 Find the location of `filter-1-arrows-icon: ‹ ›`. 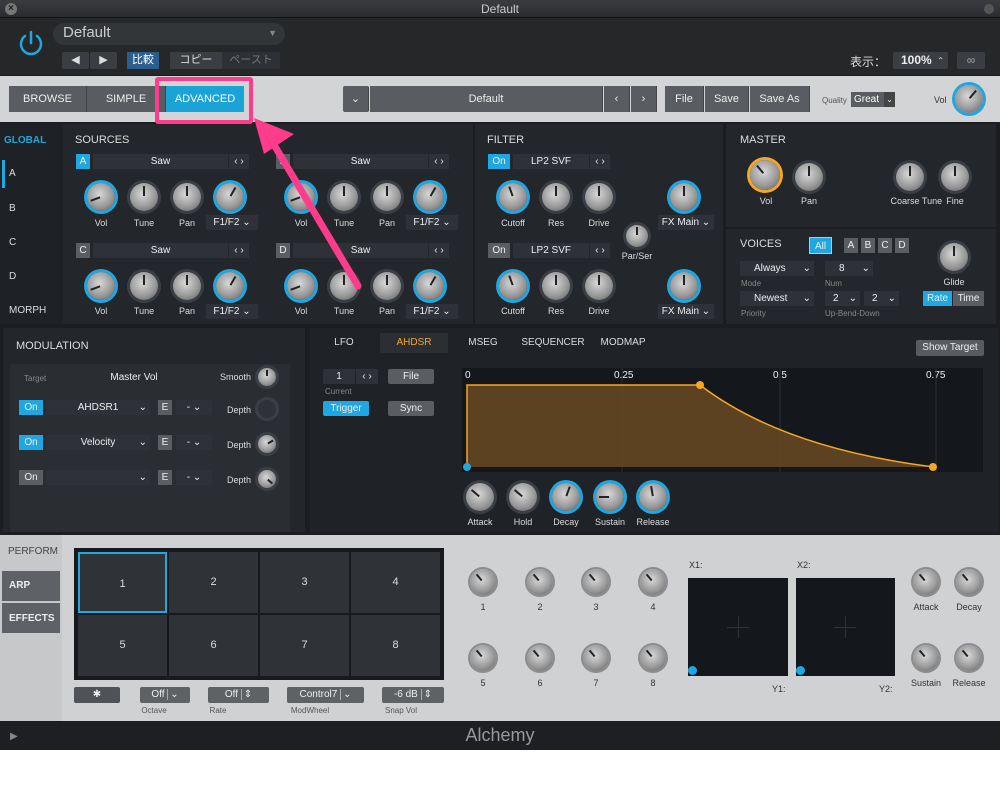

filter-1-arrows-icon: ‹ › is located at coordinates (600, 161).